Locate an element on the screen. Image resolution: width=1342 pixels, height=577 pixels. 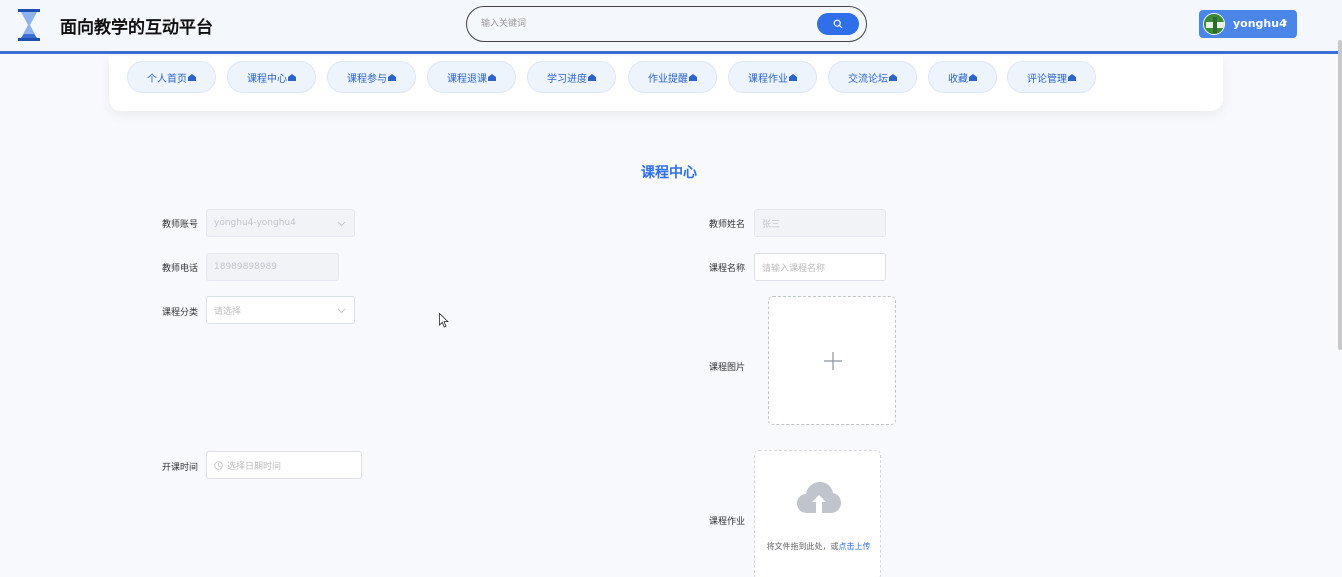
course-category-select: 请选择 is located at coordinates (280, 310).